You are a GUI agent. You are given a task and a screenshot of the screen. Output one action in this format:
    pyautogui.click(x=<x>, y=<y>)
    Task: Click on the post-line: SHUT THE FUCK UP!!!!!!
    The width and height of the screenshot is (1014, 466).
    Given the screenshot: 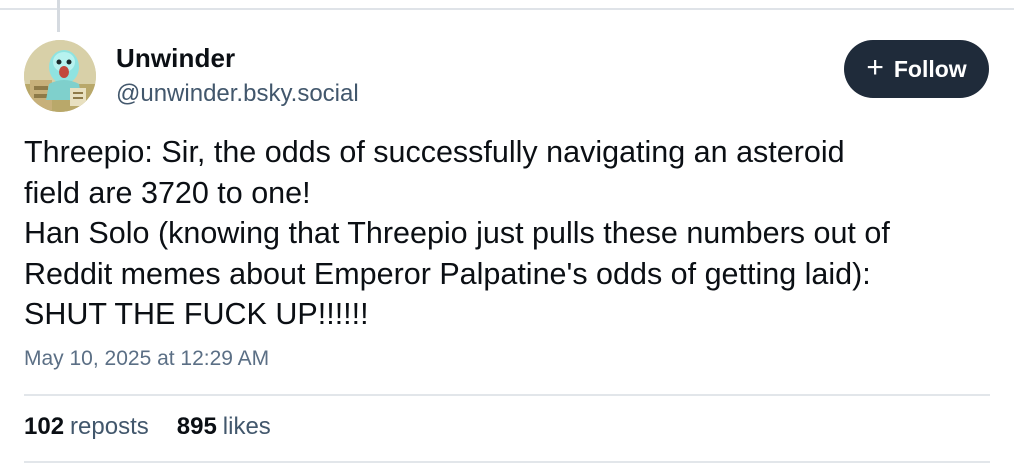 What is the action you would take?
    pyautogui.click(x=196, y=314)
    